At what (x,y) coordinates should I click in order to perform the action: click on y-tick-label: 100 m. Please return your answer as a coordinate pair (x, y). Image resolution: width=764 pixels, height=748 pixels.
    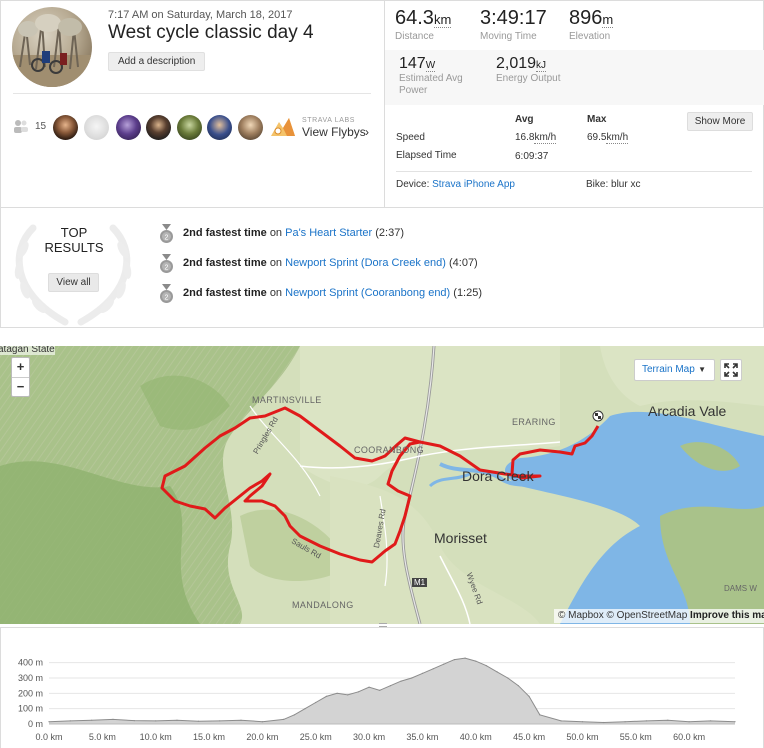
    Looking at the image, I should click on (30, 709).